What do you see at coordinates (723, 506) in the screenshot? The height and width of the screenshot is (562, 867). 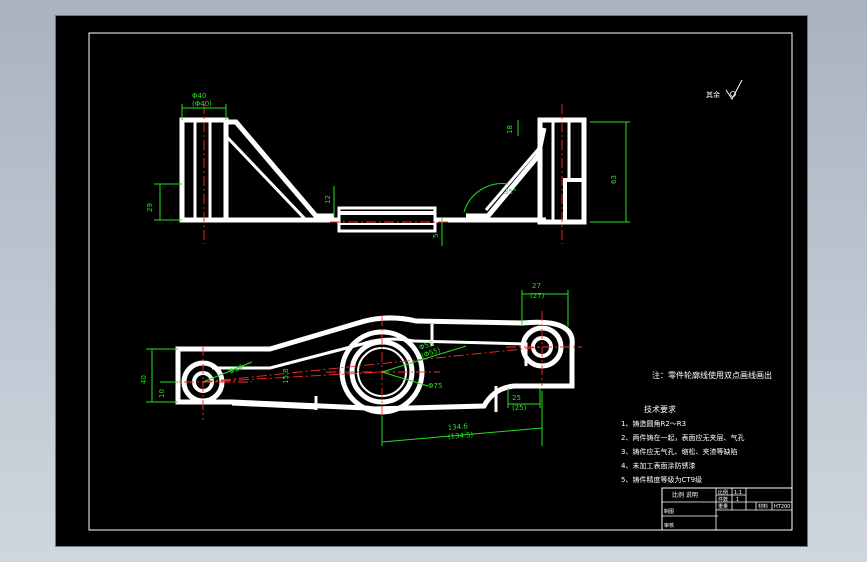 I see `title-weight-label: 重量` at bounding box center [723, 506].